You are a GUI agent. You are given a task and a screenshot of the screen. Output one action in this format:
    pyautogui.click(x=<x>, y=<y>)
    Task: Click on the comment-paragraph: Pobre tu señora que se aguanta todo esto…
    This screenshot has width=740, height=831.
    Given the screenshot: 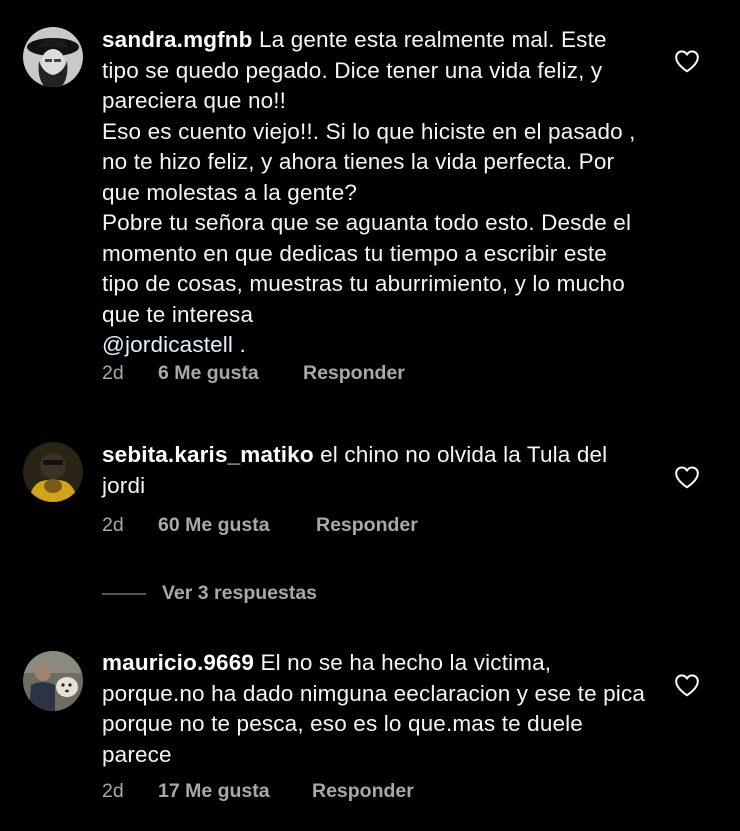 What is the action you would take?
    pyautogui.click(x=367, y=268)
    